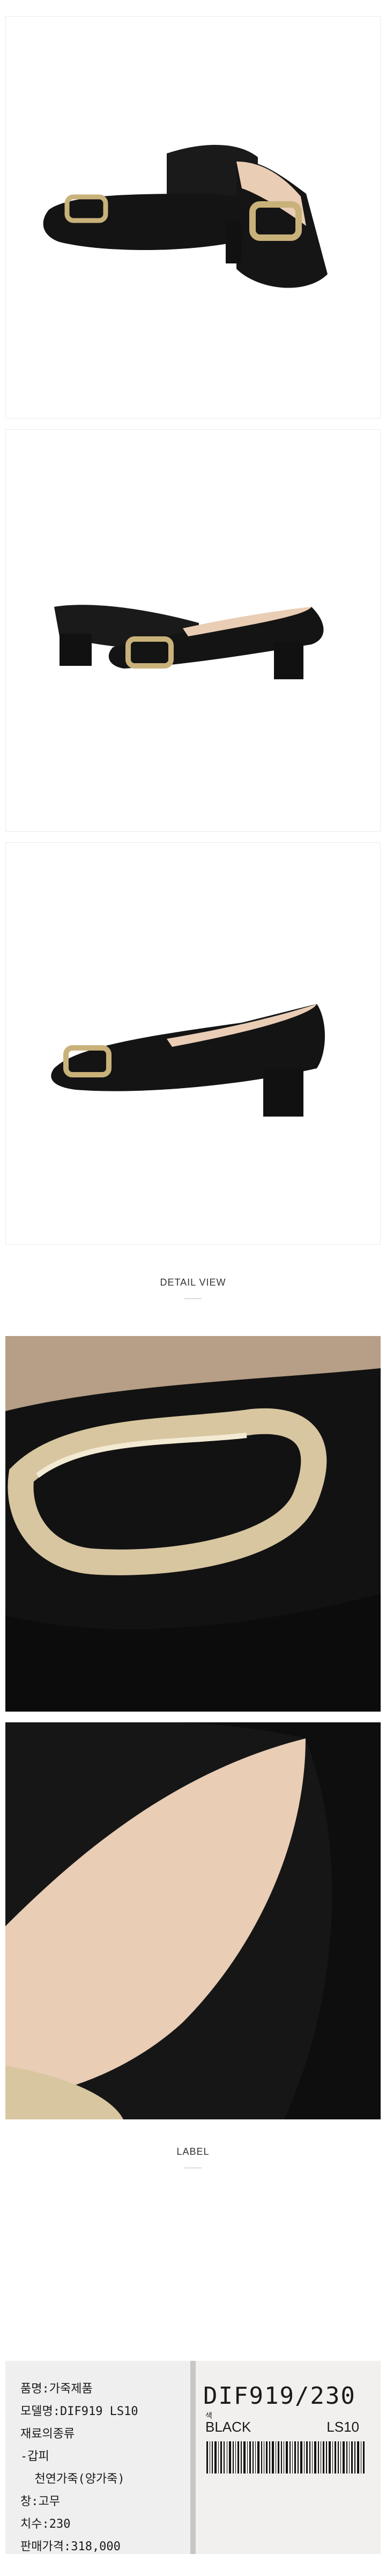 The width and height of the screenshot is (386, 2576). I want to click on label-code: DIF919/230, so click(279, 2396).